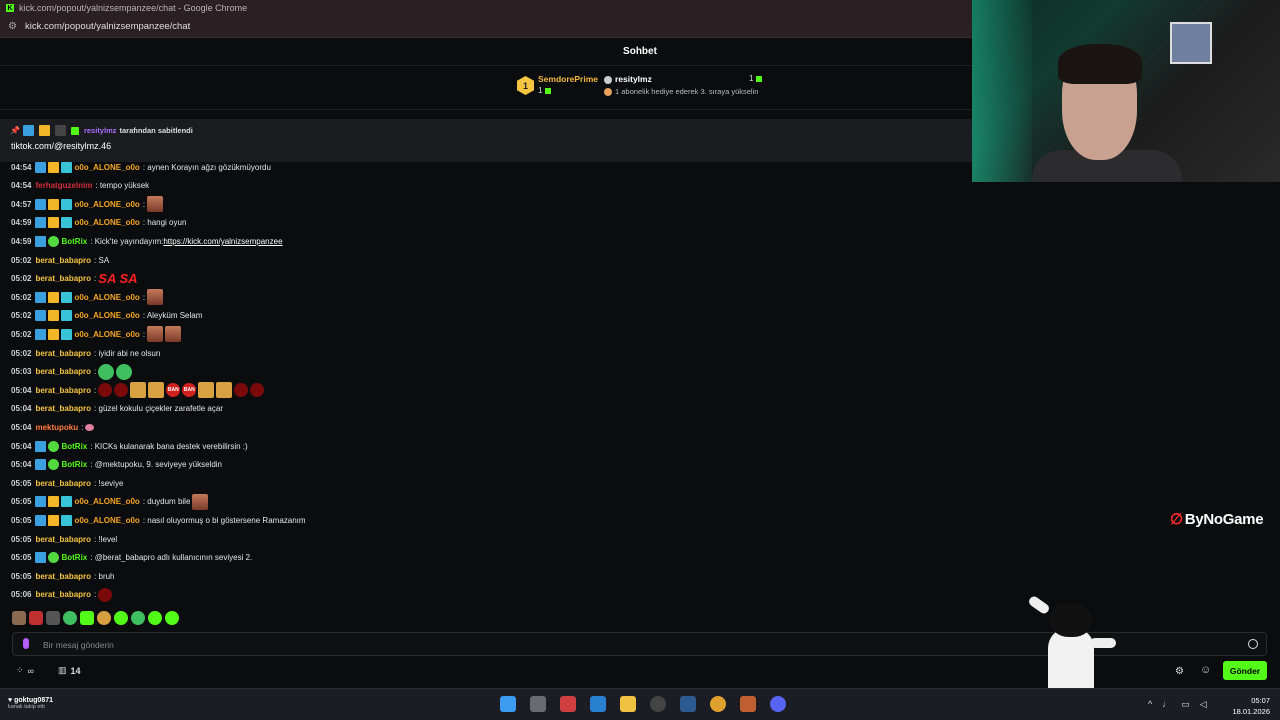 The width and height of the screenshot is (1280, 720). I want to click on kick-emote-icon, so click(87, 618).